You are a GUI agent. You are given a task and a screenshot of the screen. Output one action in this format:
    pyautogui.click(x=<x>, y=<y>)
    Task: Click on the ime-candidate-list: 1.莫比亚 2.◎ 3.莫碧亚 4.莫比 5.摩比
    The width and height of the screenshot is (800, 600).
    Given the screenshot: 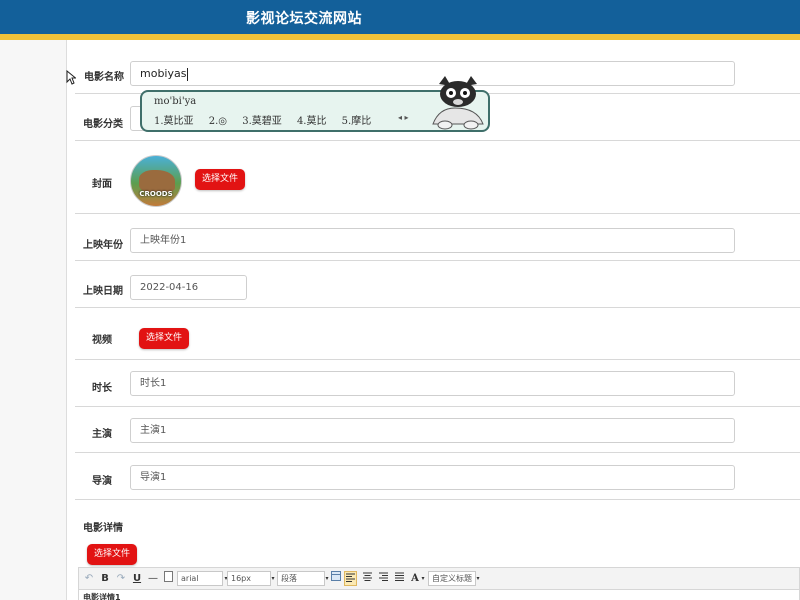 What is the action you would take?
    pyautogui.click(x=268, y=119)
    